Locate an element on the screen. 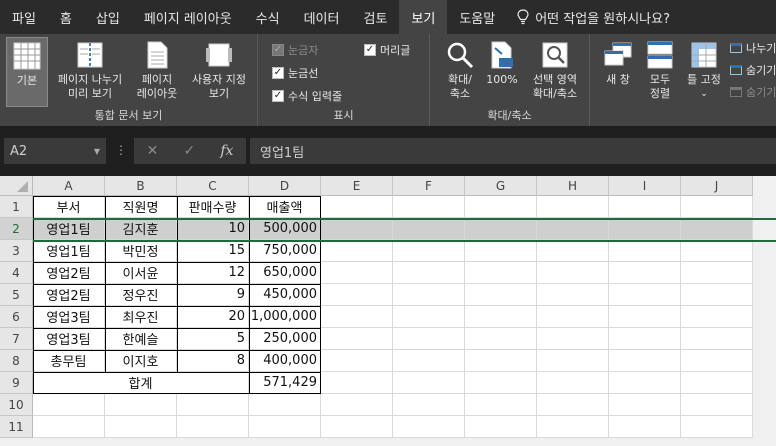 The width and height of the screenshot is (776, 446). new-window-button: 새 창 is located at coordinates (618, 63).